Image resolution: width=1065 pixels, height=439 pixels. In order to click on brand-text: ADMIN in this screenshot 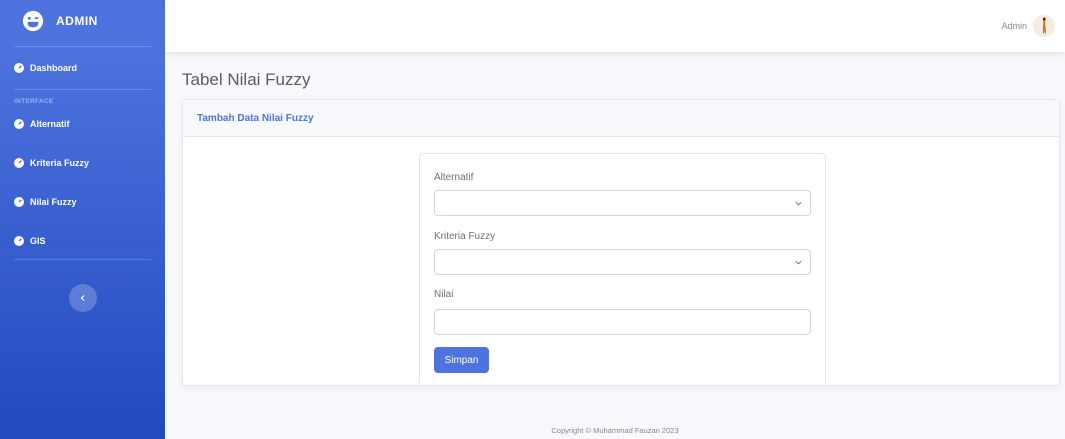, I will do `click(77, 21)`.